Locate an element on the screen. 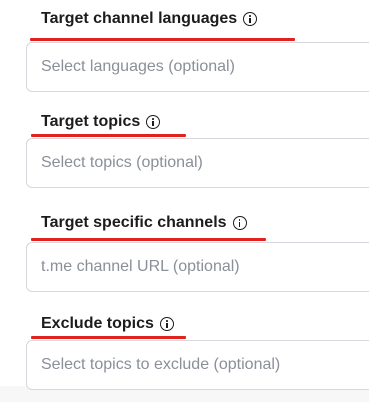 The width and height of the screenshot is (369, 402). specific-channels-input: t.me channel URL (optional) is located at coordinates (197, 267).